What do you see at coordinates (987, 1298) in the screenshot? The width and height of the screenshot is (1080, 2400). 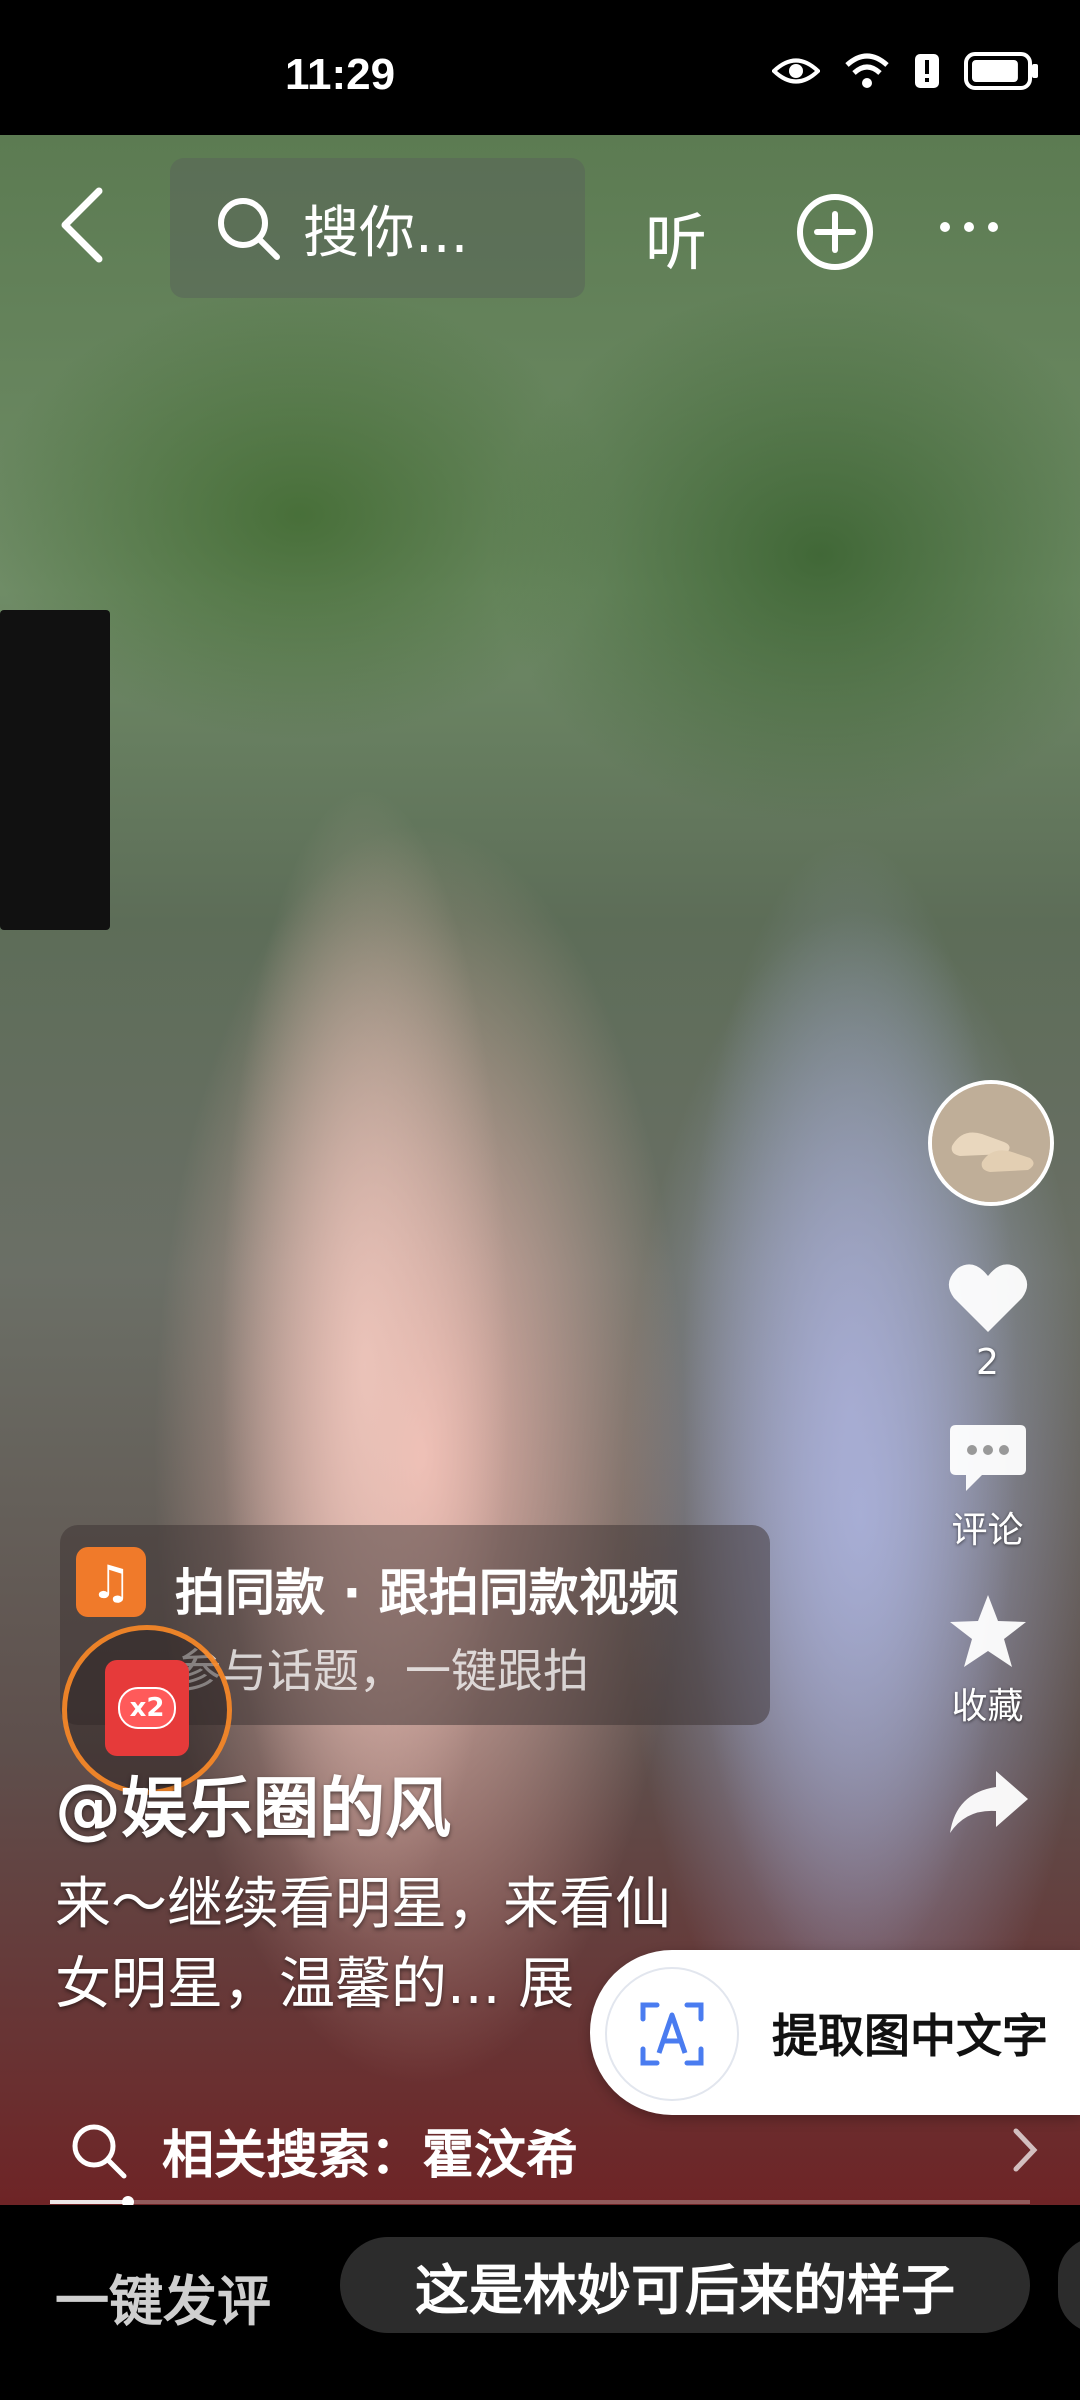 I see `heart-icon` at bounding box center [987, 1298].